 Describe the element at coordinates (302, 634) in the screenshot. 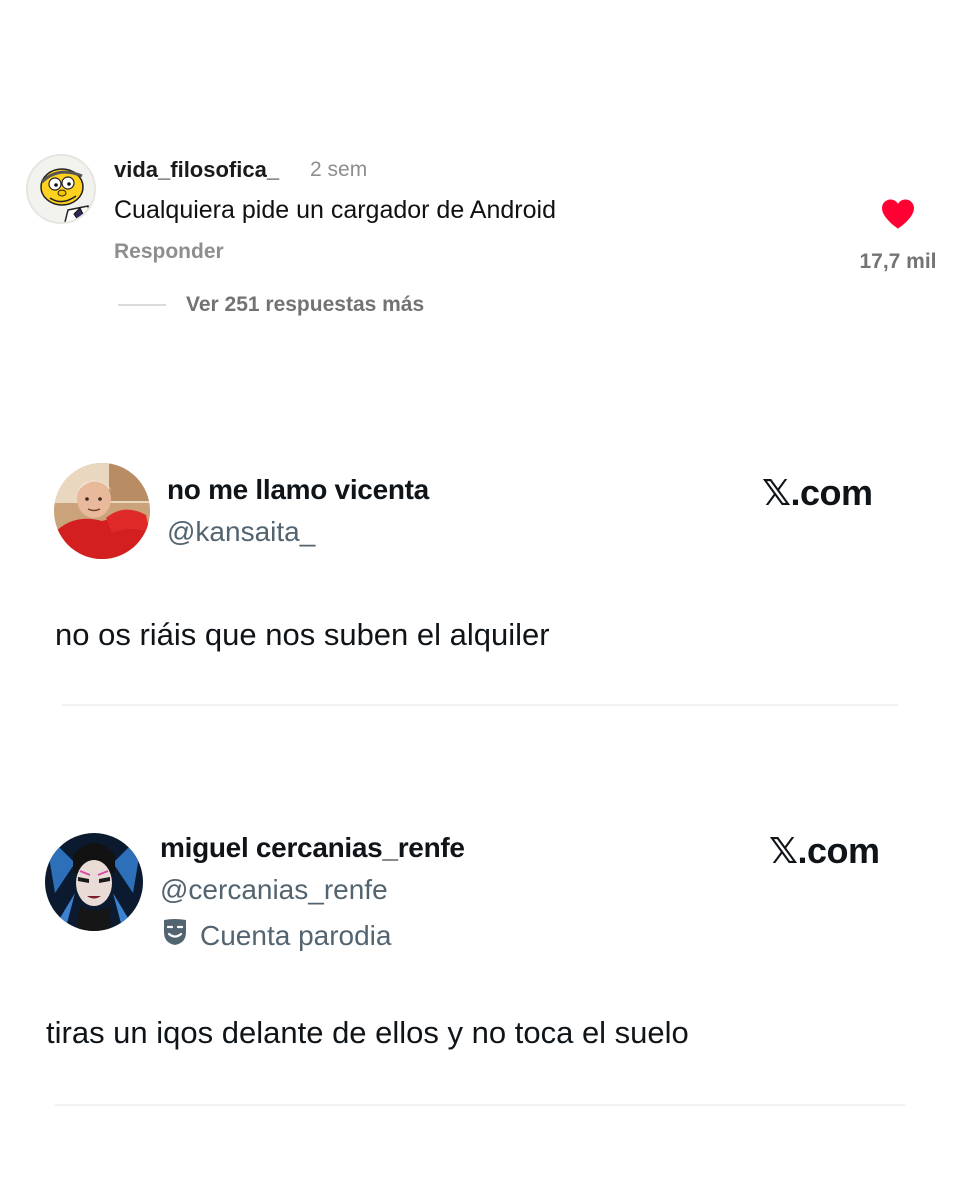

I see `tweet-text: no os riáis que nos suben el alquiler` at that location.